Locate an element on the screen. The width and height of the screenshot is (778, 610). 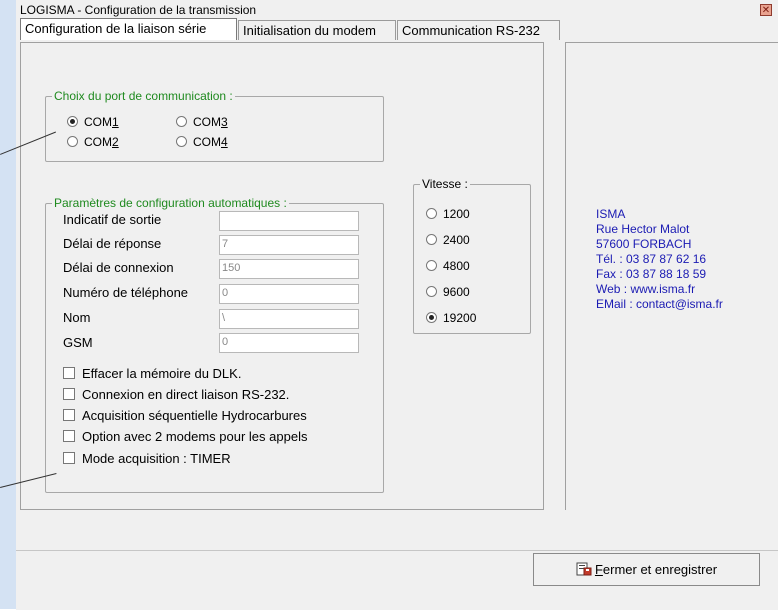
com-port-legend: Choix du port de communication : is located at coordinates (143, 96).